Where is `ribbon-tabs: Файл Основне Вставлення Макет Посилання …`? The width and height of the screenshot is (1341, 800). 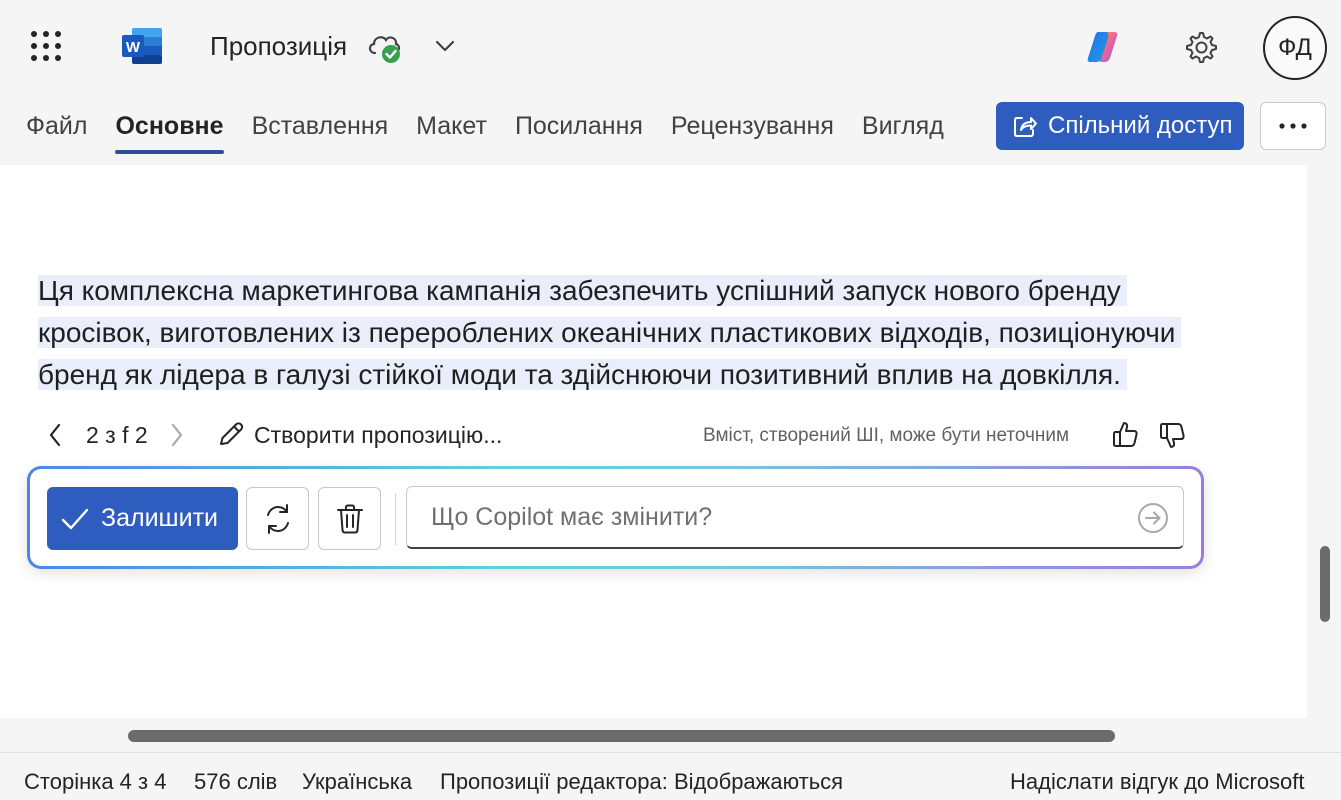 ribbon-tabs: Файл Основне Вставлення Макет Посилання … is located at coordinates (499, 133).